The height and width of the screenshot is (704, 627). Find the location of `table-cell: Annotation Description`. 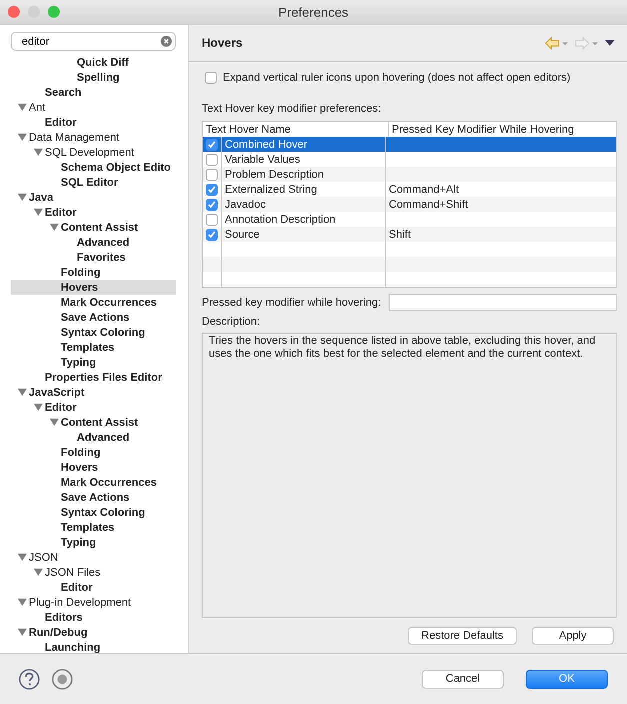

table-cell: Annotation Description is located at coordinates (280, 220).